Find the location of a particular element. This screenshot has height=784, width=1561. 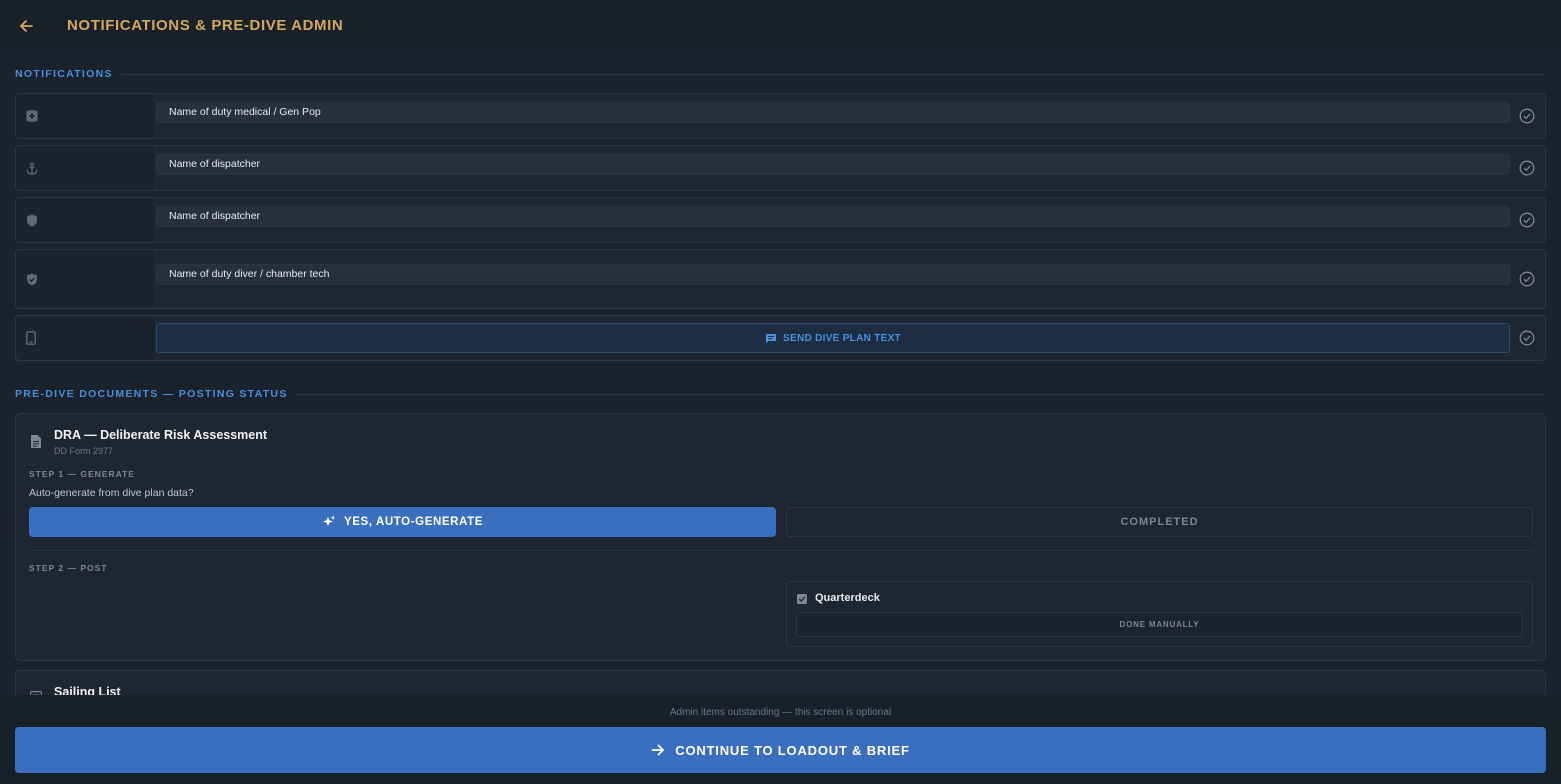

sailing-list-card: Sailing List is located at coordinates (780, 682).